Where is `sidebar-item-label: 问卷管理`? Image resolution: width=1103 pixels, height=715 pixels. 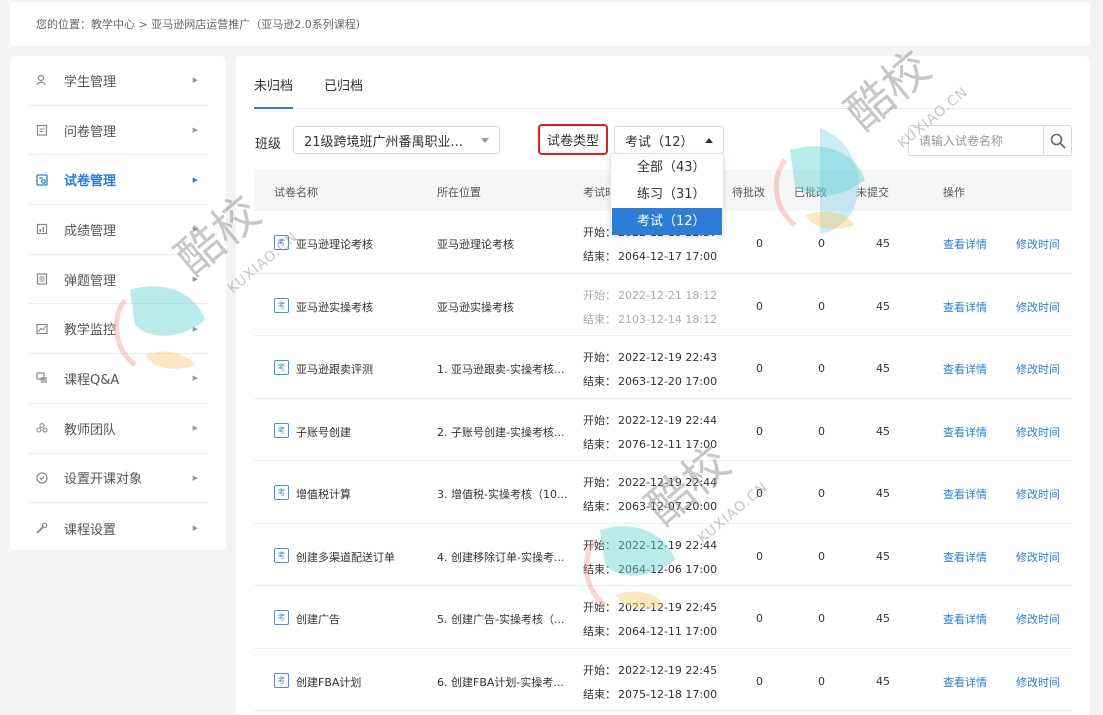
sidebar-item-label: 问卷管理 is located at coordinates (90, 132).